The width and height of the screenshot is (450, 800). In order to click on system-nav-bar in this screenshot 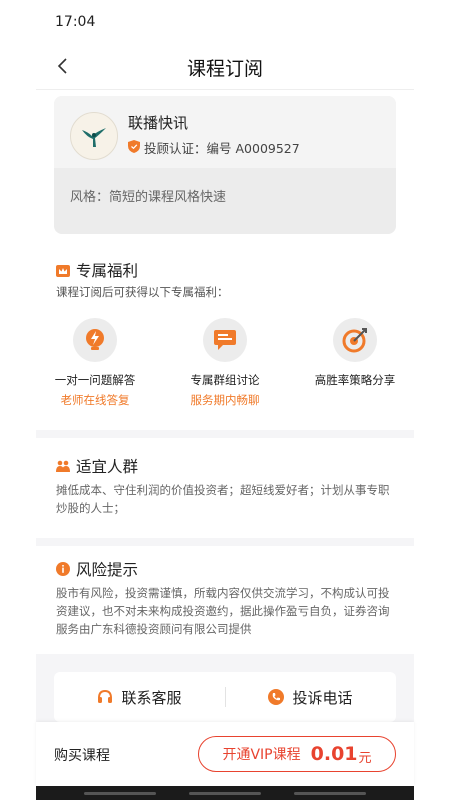, I will do `click(225, 793)`.